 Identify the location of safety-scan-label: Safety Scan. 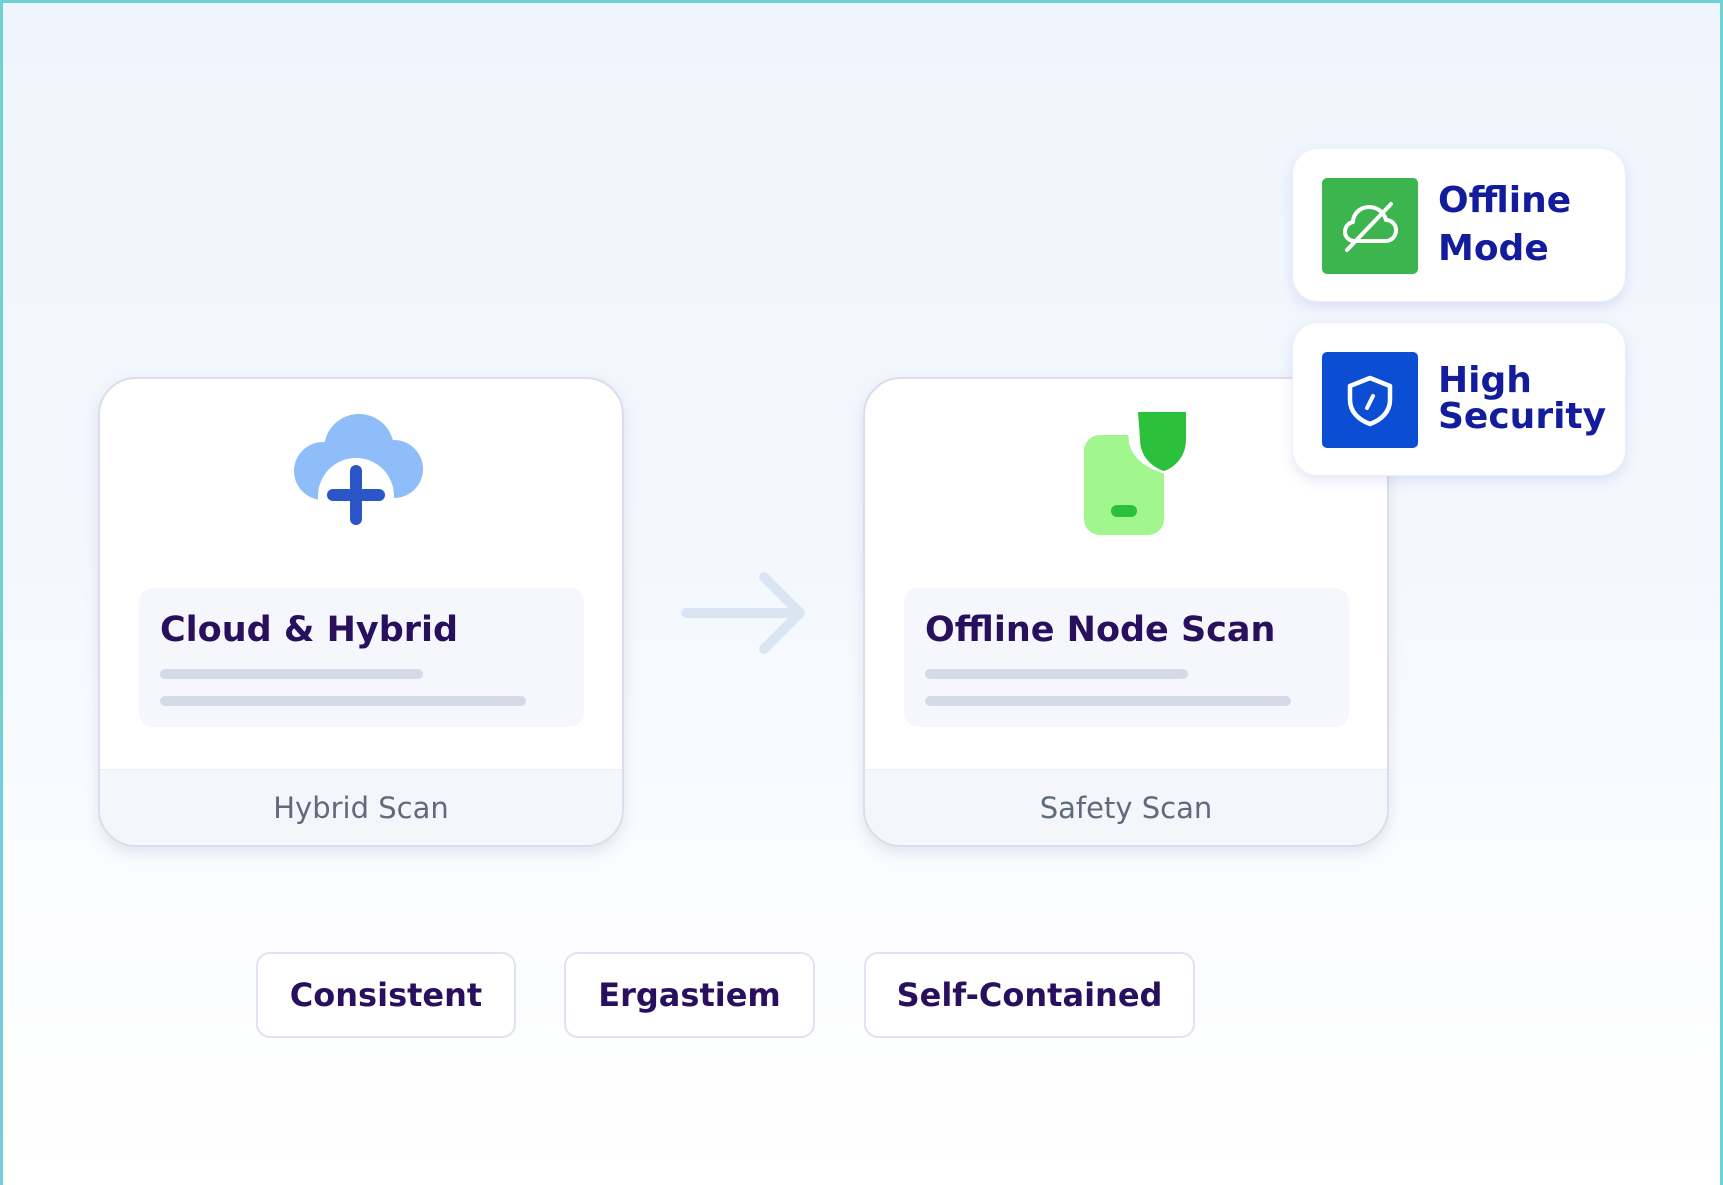
(1126, 807).